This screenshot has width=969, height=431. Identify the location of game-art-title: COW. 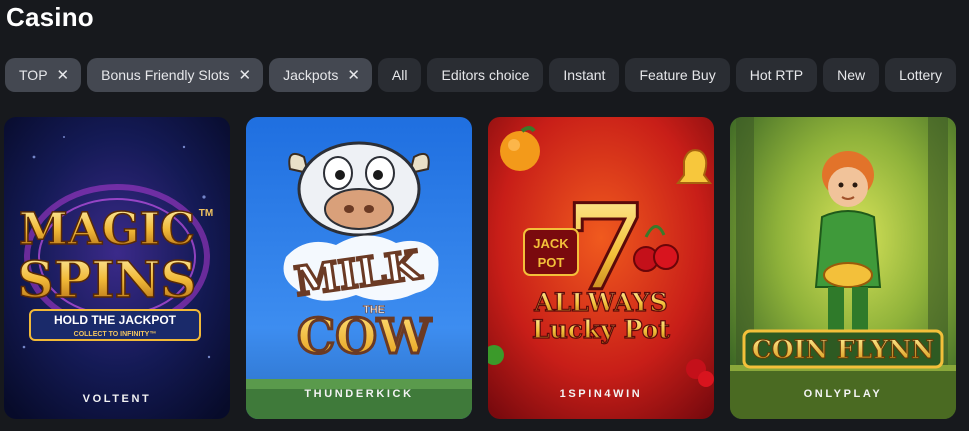
(364, 337).